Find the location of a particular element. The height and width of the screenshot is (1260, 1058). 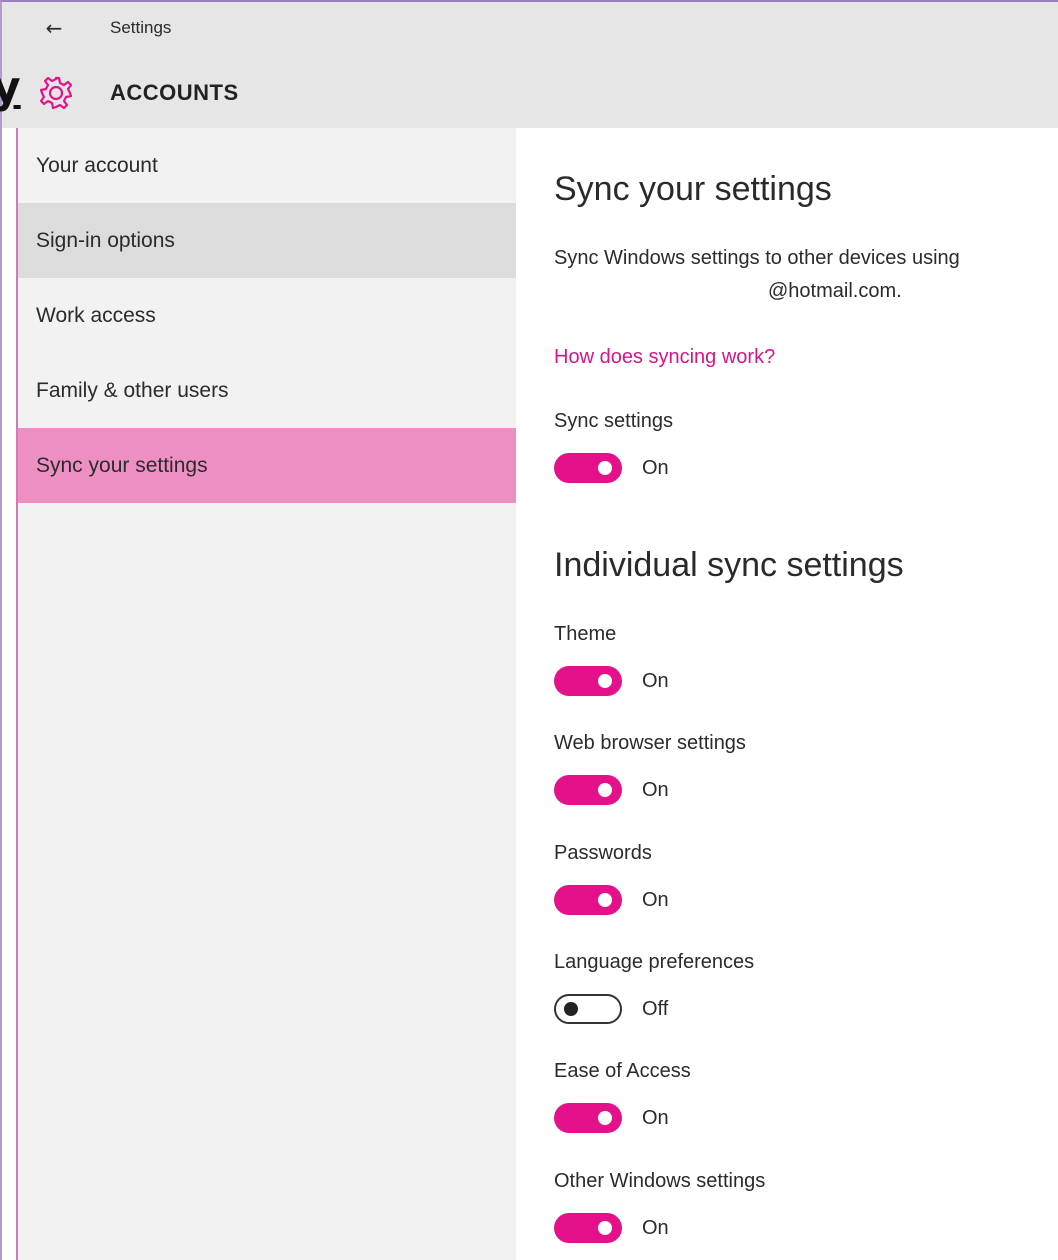

ease-of-access-label: Ease of Access is located at coordinates (622, 1071).